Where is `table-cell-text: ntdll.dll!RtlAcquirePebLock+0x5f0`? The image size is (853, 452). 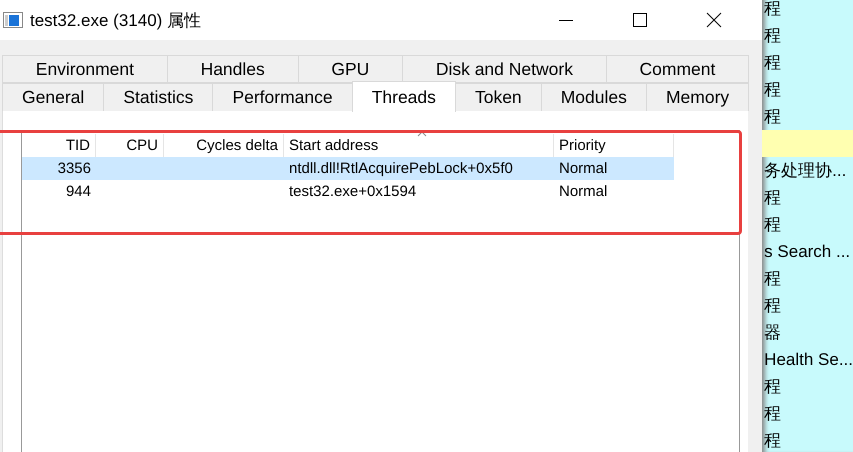
table-cell-text: ntdll.dll!RtlAcquirePebLock+0x5f0 is located at coordinates (401, 169).